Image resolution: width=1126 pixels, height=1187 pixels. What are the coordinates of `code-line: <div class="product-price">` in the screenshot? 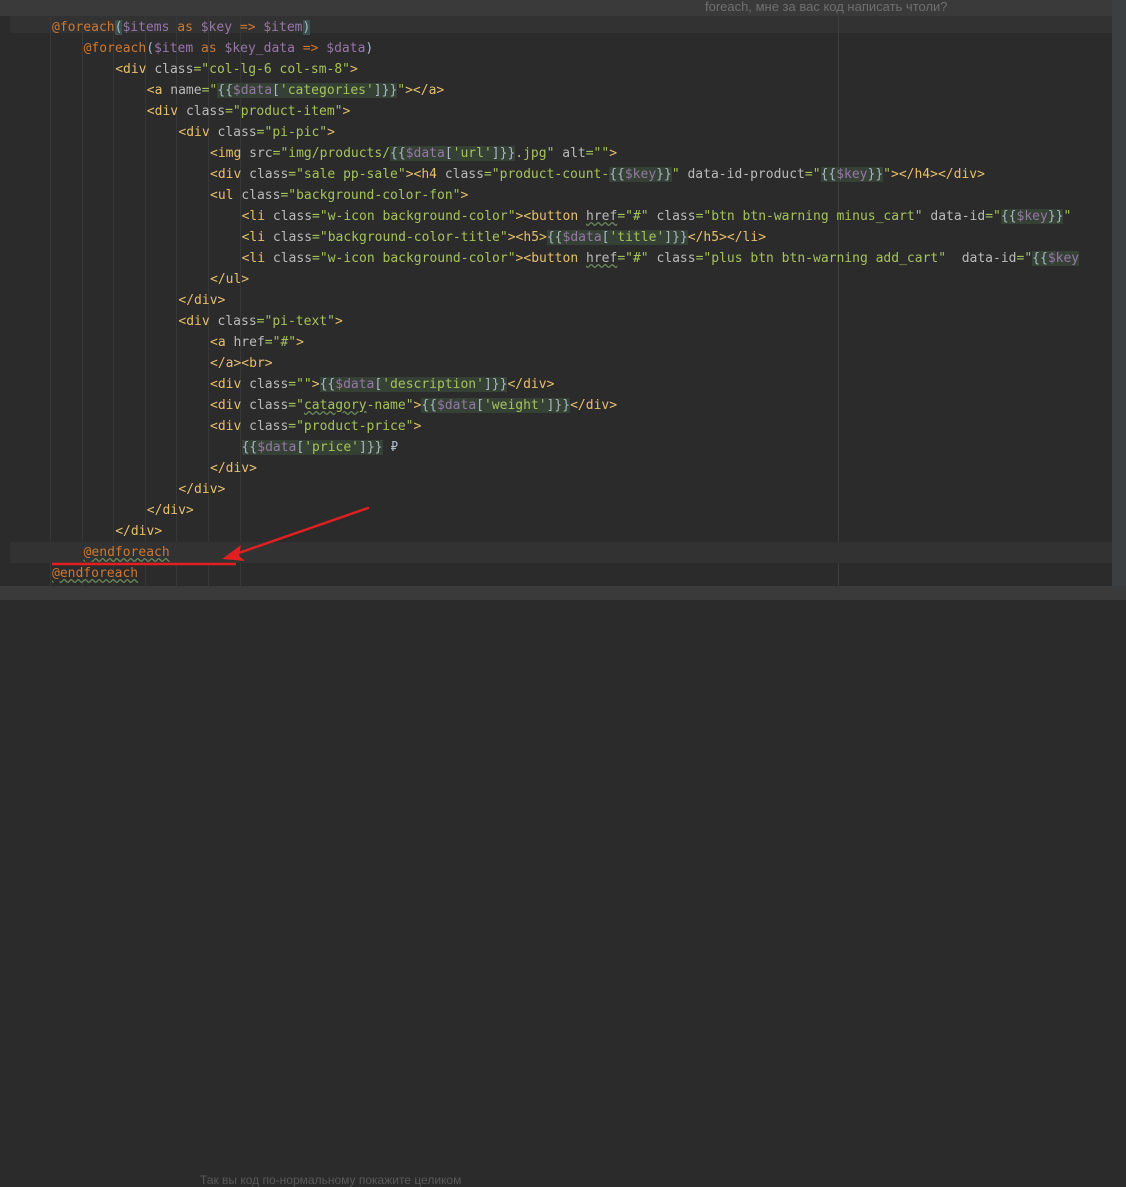 It's located at (215, 426).